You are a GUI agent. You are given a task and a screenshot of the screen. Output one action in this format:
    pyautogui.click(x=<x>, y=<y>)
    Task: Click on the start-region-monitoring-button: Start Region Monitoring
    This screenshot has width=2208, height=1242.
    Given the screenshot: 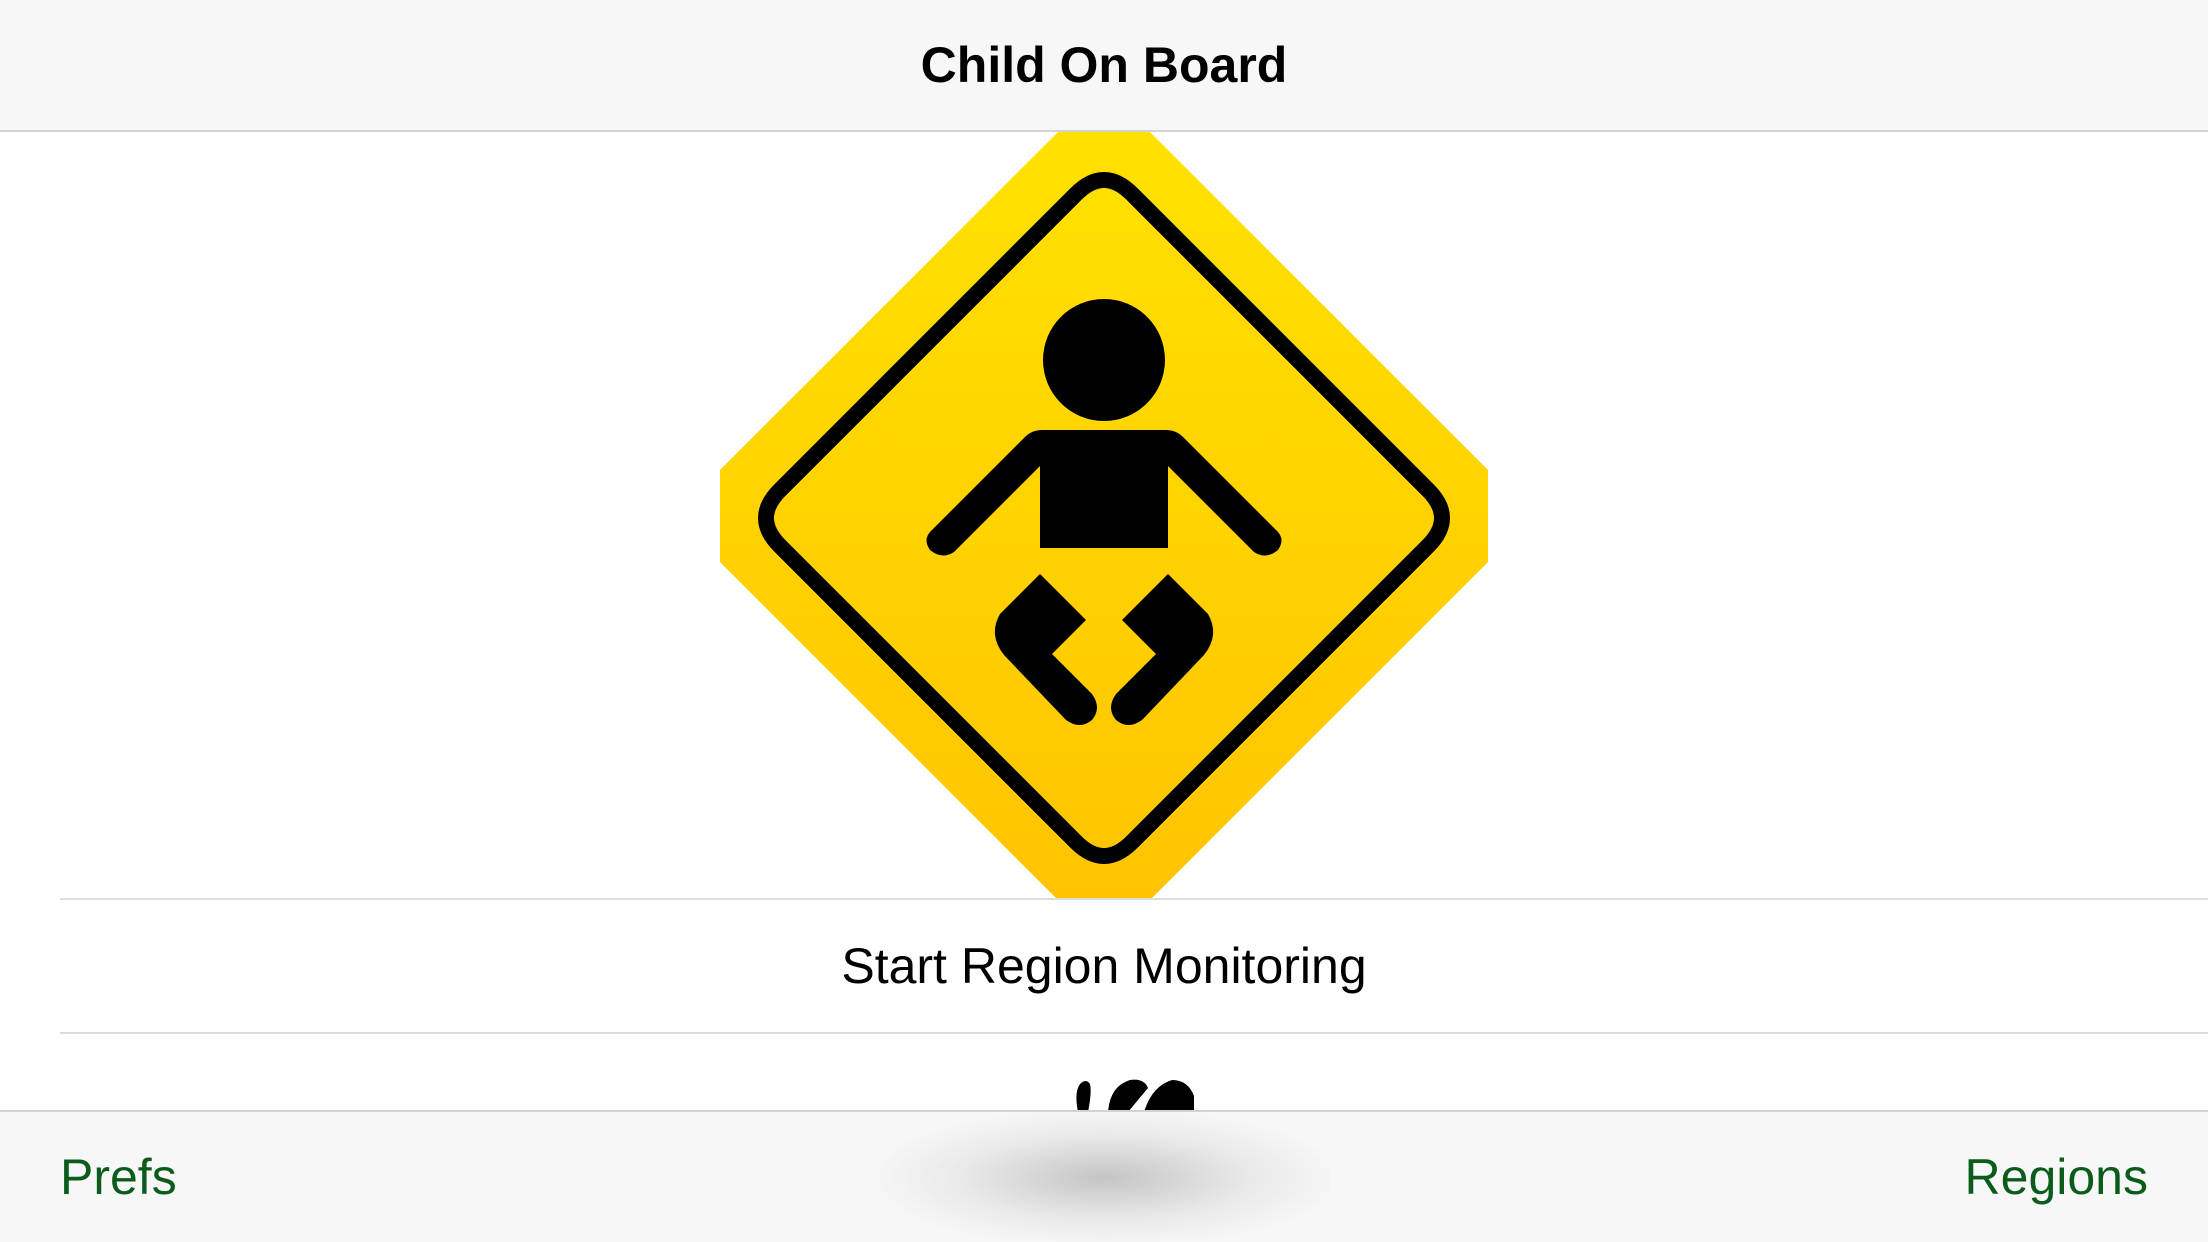 What is the action you would take?
    pyautogui.click(x=1104, y=966)
    